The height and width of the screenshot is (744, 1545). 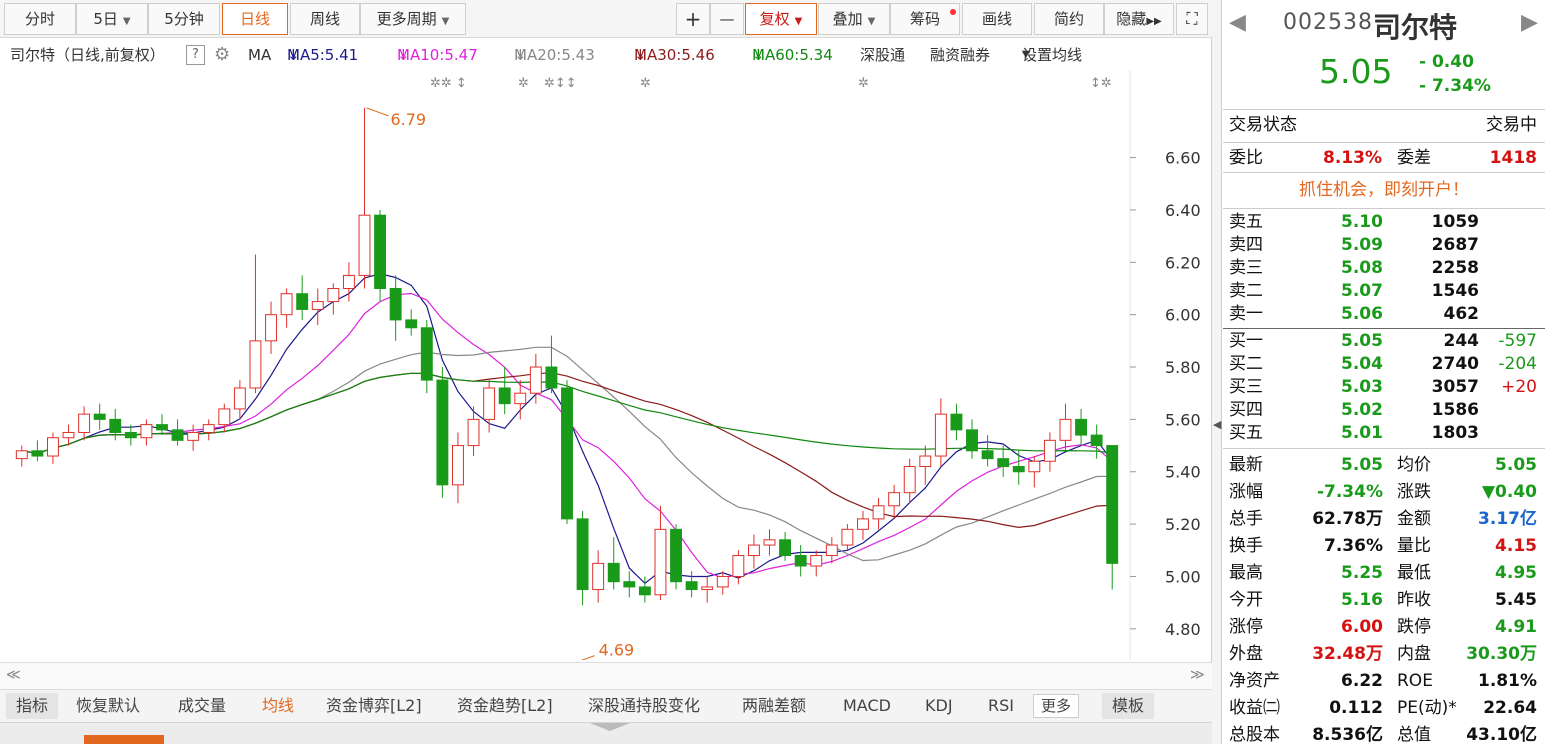 What do you see at coordinates (325, 19) in the screenshot?
I see `tab-zhouxian: 周线` at bounding box center [325, 19].